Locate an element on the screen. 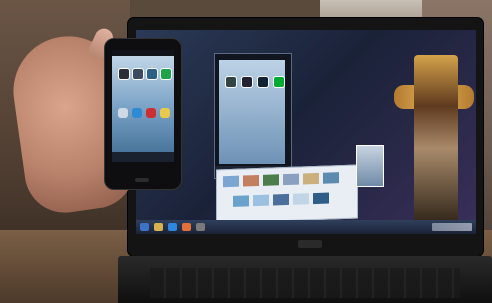 The image size is (492, 303). totem-pole-wallpaper is located at coordinates (436, 140).